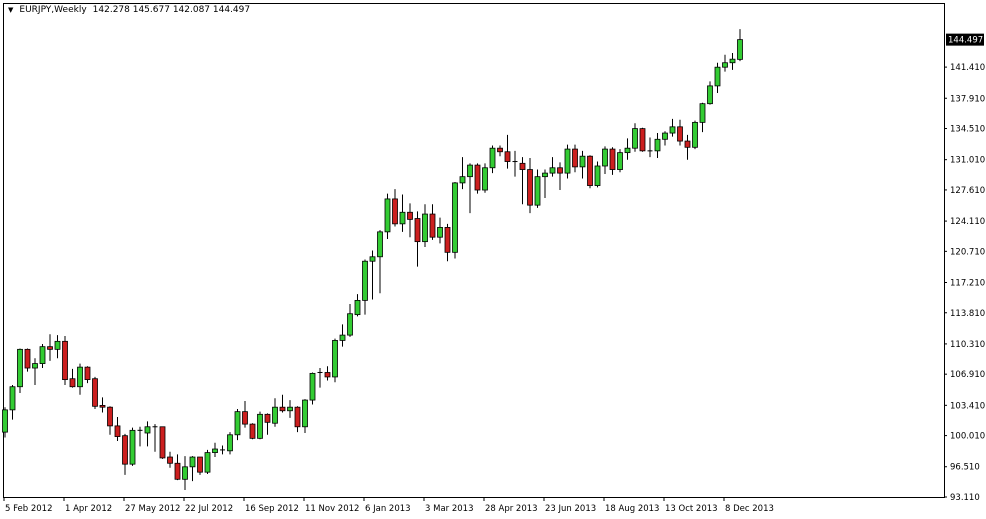 Image resolution: width=986 pixels, height=519 pixels. I want to click on x-tick-label: 3 Mar 2013, so click(449, 509).